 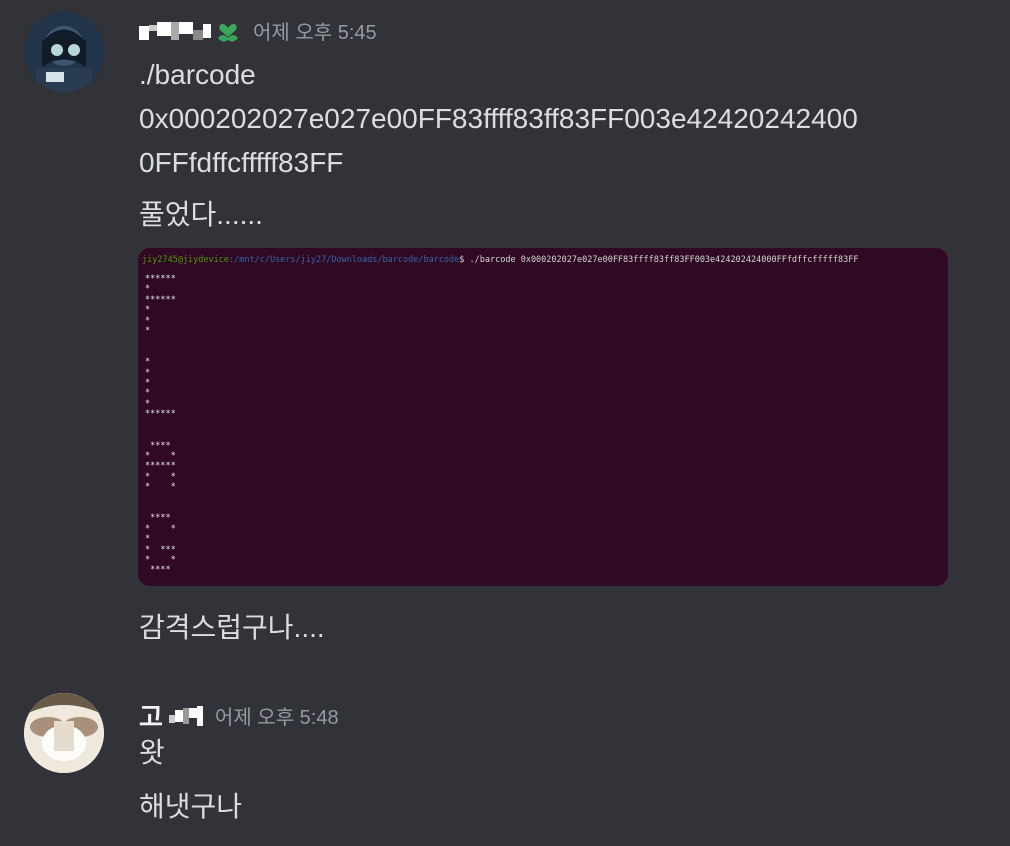 I want to click on message-timestamp: 어제 오후 5:48, so click(x=276, y=718).